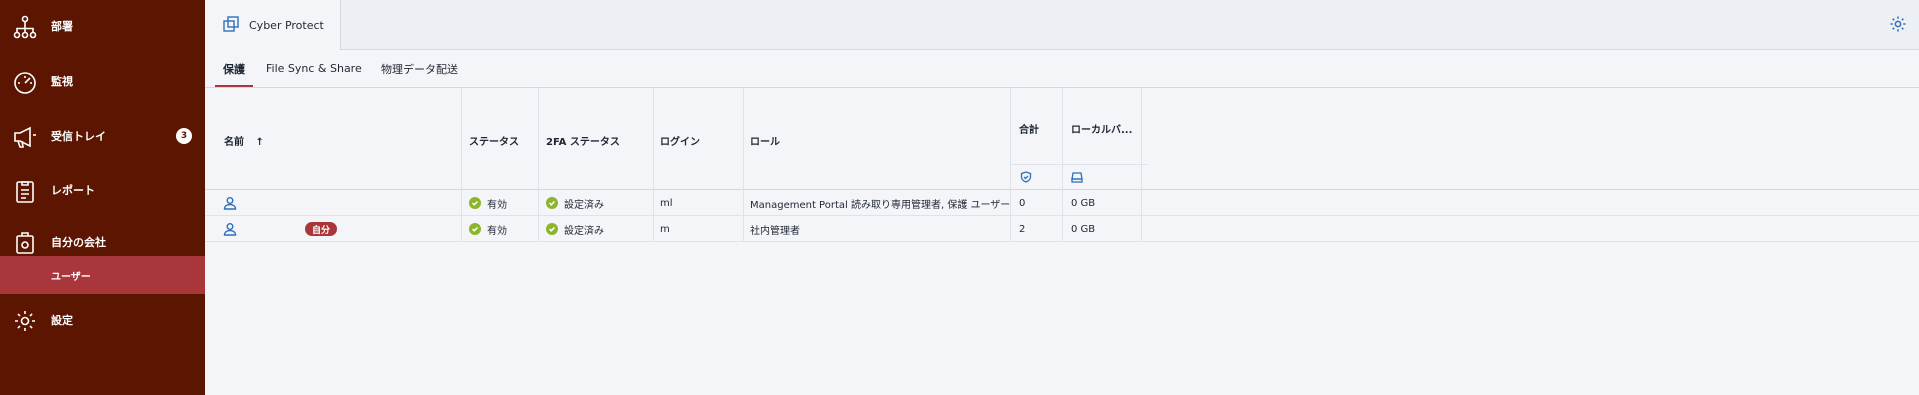 Image resolution: width=1919 pixels, height=395 pixels. Describe the element at coordinates (666, 203) in the screenshot. I see `login-cell: ml` at that location.